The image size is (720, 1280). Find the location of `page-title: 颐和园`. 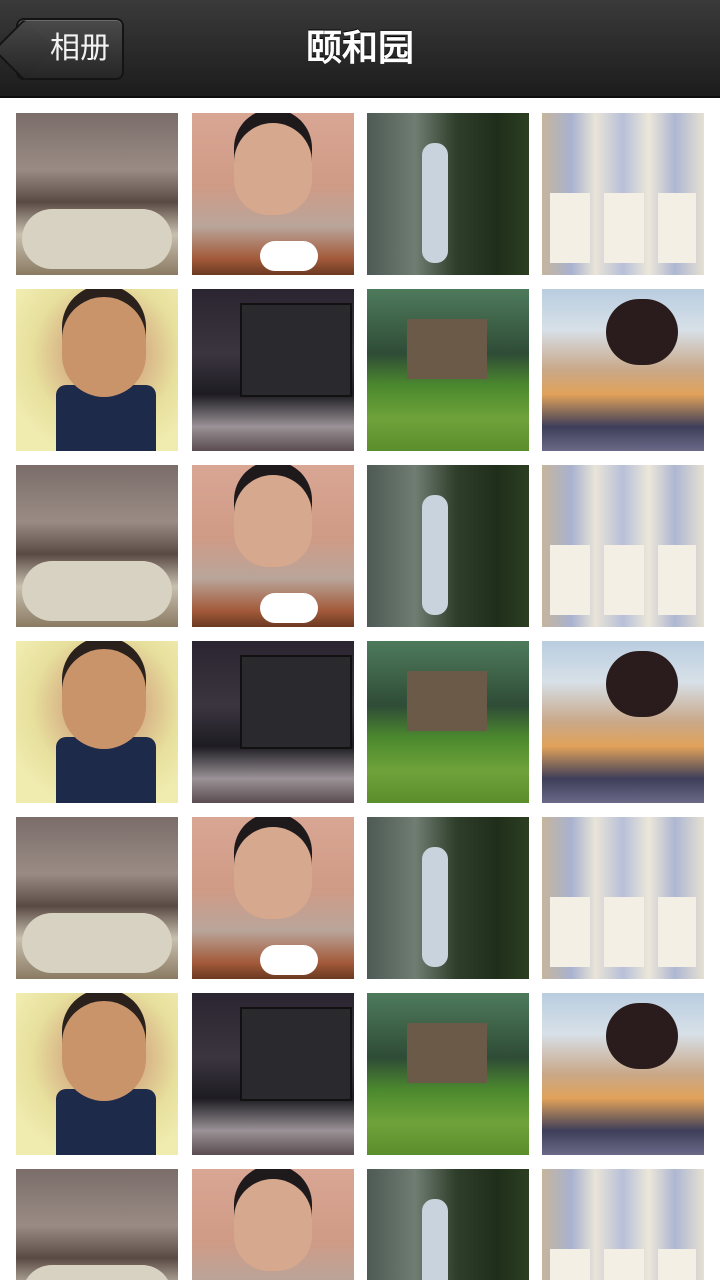

page-title: 颐和园 is located at coordinates (359, 48).